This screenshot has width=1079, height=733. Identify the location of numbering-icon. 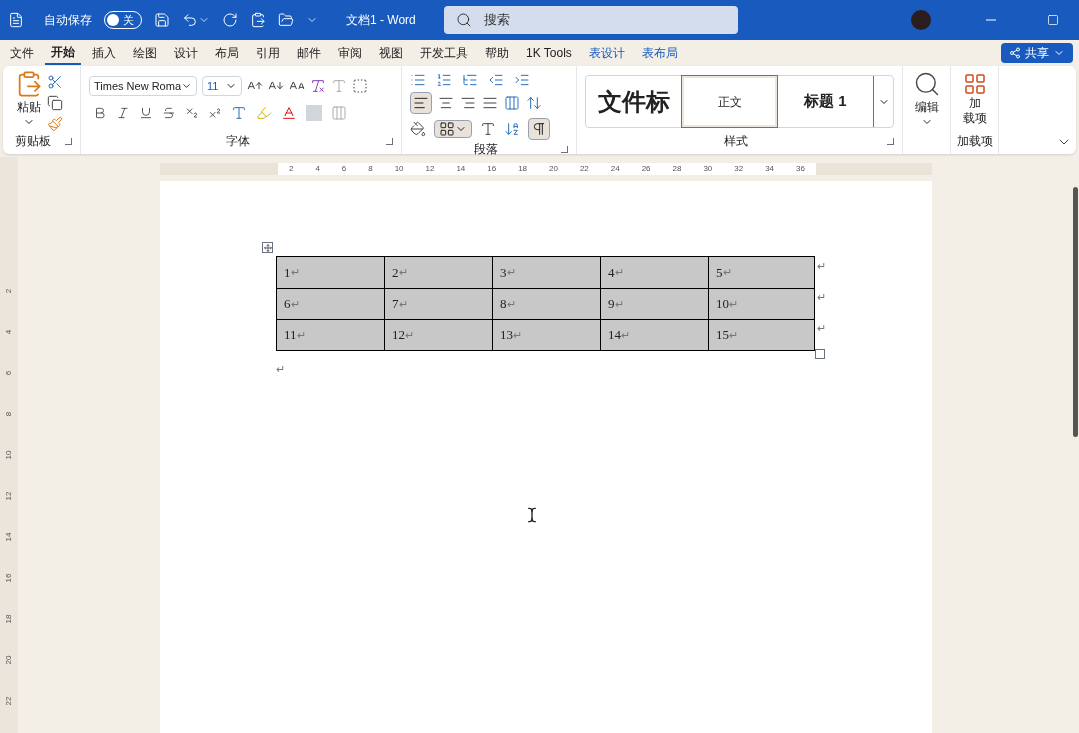
(444, 80).